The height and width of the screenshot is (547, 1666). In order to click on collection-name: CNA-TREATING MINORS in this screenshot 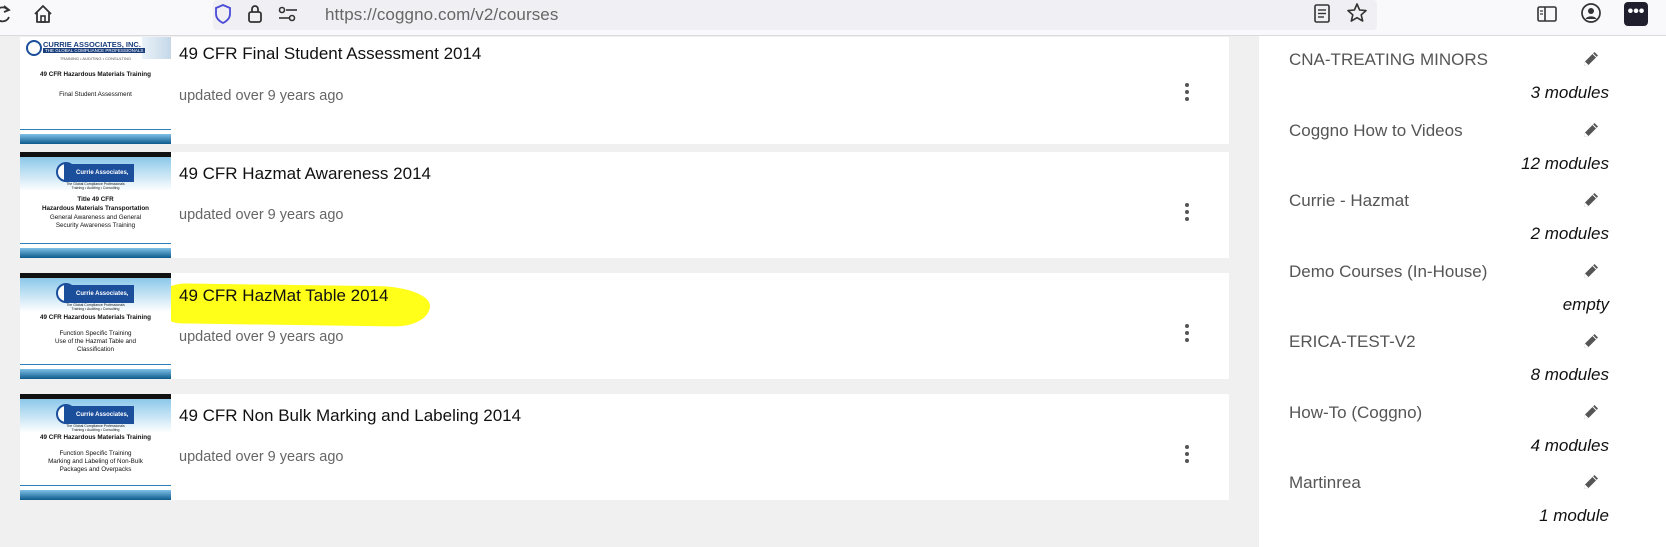, I will do `click(1388, 60)`.